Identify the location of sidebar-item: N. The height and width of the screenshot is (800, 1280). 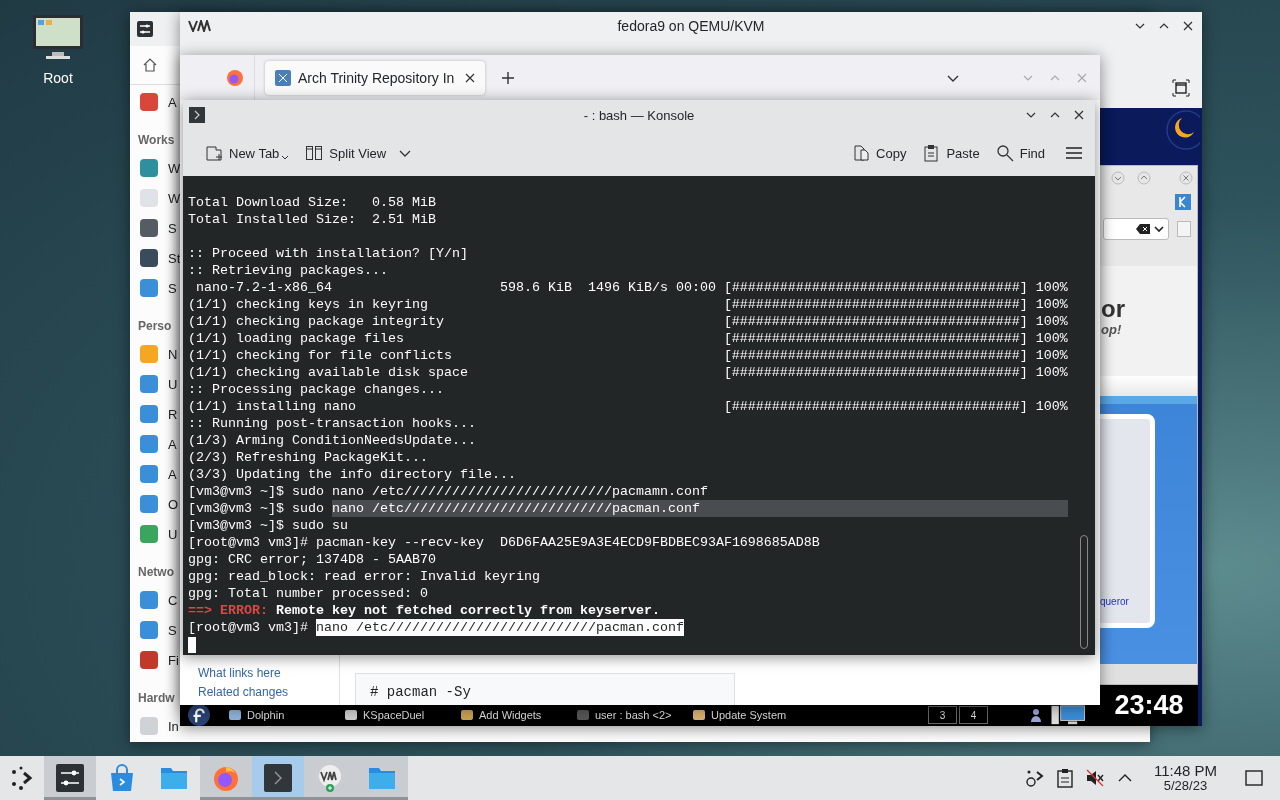
(173, 354).